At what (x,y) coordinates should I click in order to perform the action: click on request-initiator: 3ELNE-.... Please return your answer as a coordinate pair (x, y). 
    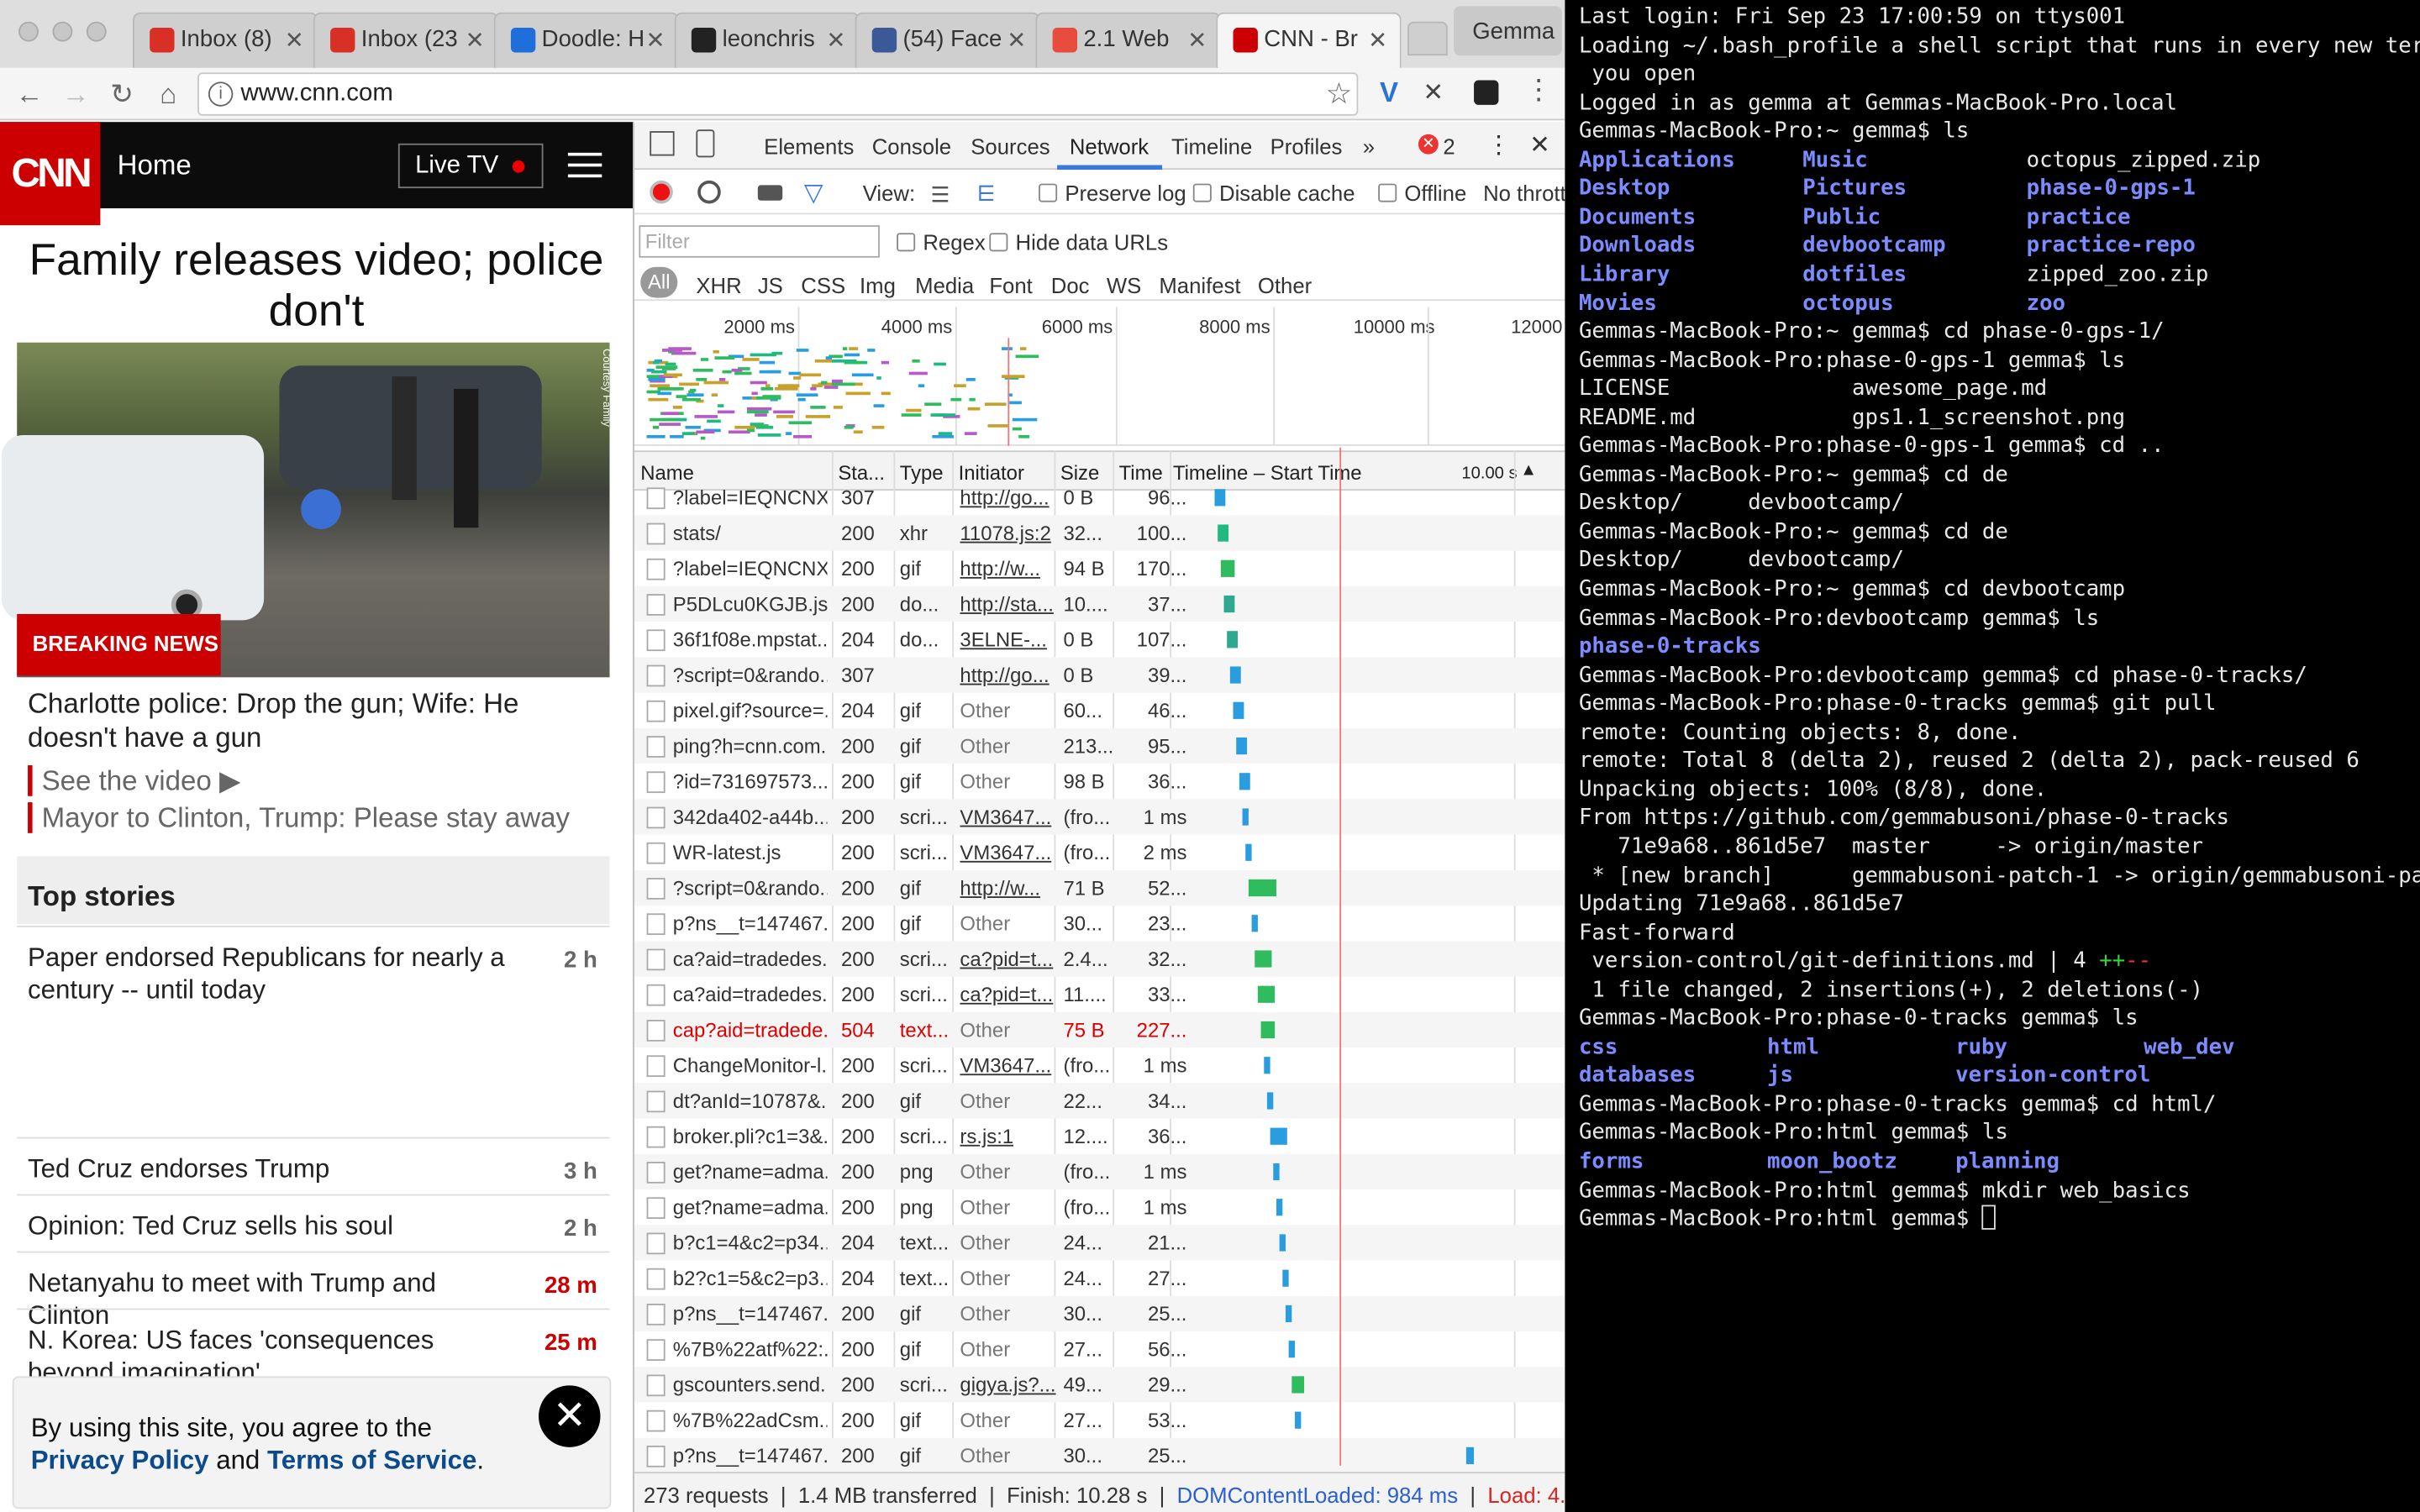
    Looking at the image, I should click on (1010, 640).